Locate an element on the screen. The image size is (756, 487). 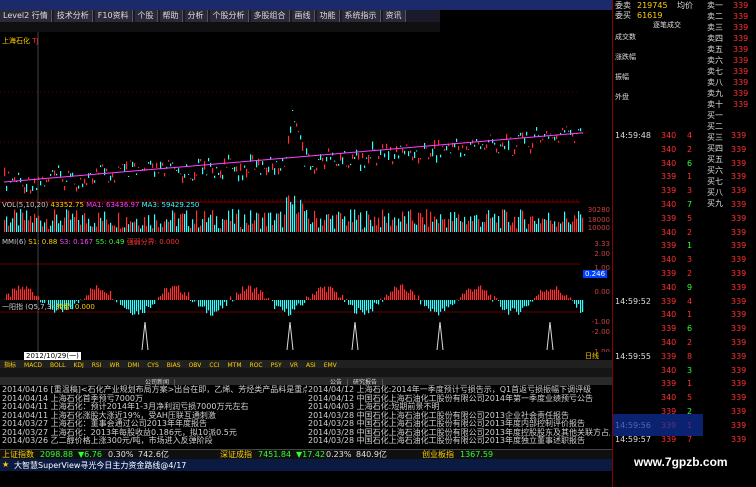
menu-item: 系统指示 is located at coordinates (361, 16).